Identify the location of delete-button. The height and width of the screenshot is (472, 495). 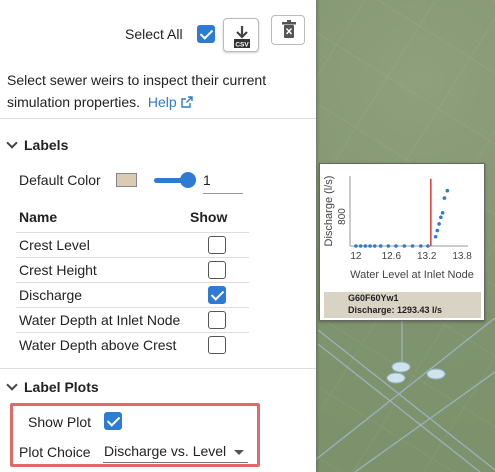
(288, 30).